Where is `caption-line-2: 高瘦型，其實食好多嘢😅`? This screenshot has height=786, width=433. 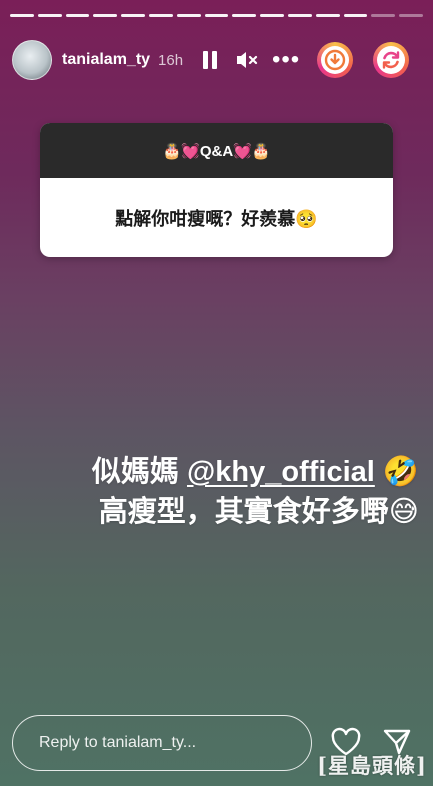
caption-line-2: 高瘦型，其實食好多嘢😅 is located at coordinates (258, 512).